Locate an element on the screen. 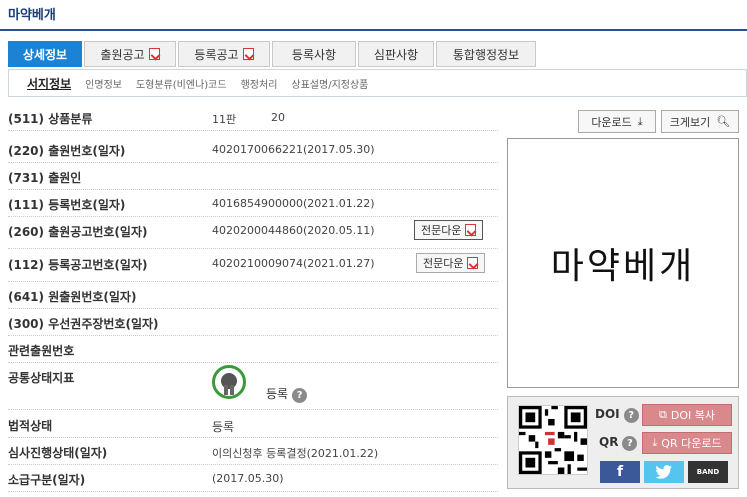  title-divider is located at coordinates (373, 30).